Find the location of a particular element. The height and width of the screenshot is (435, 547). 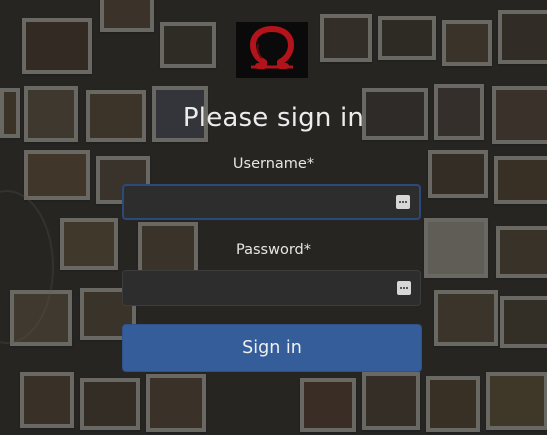

logo is located at coordinates (272, 50).